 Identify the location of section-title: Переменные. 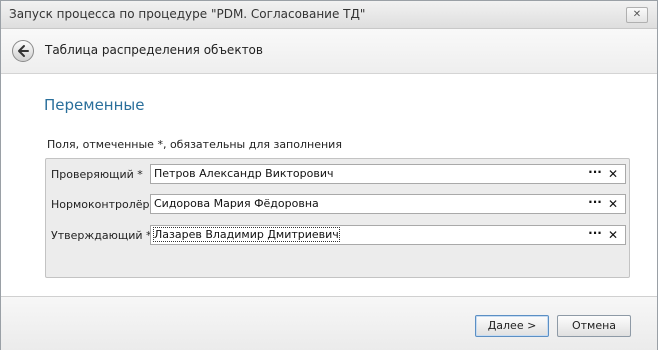
(94, 105).